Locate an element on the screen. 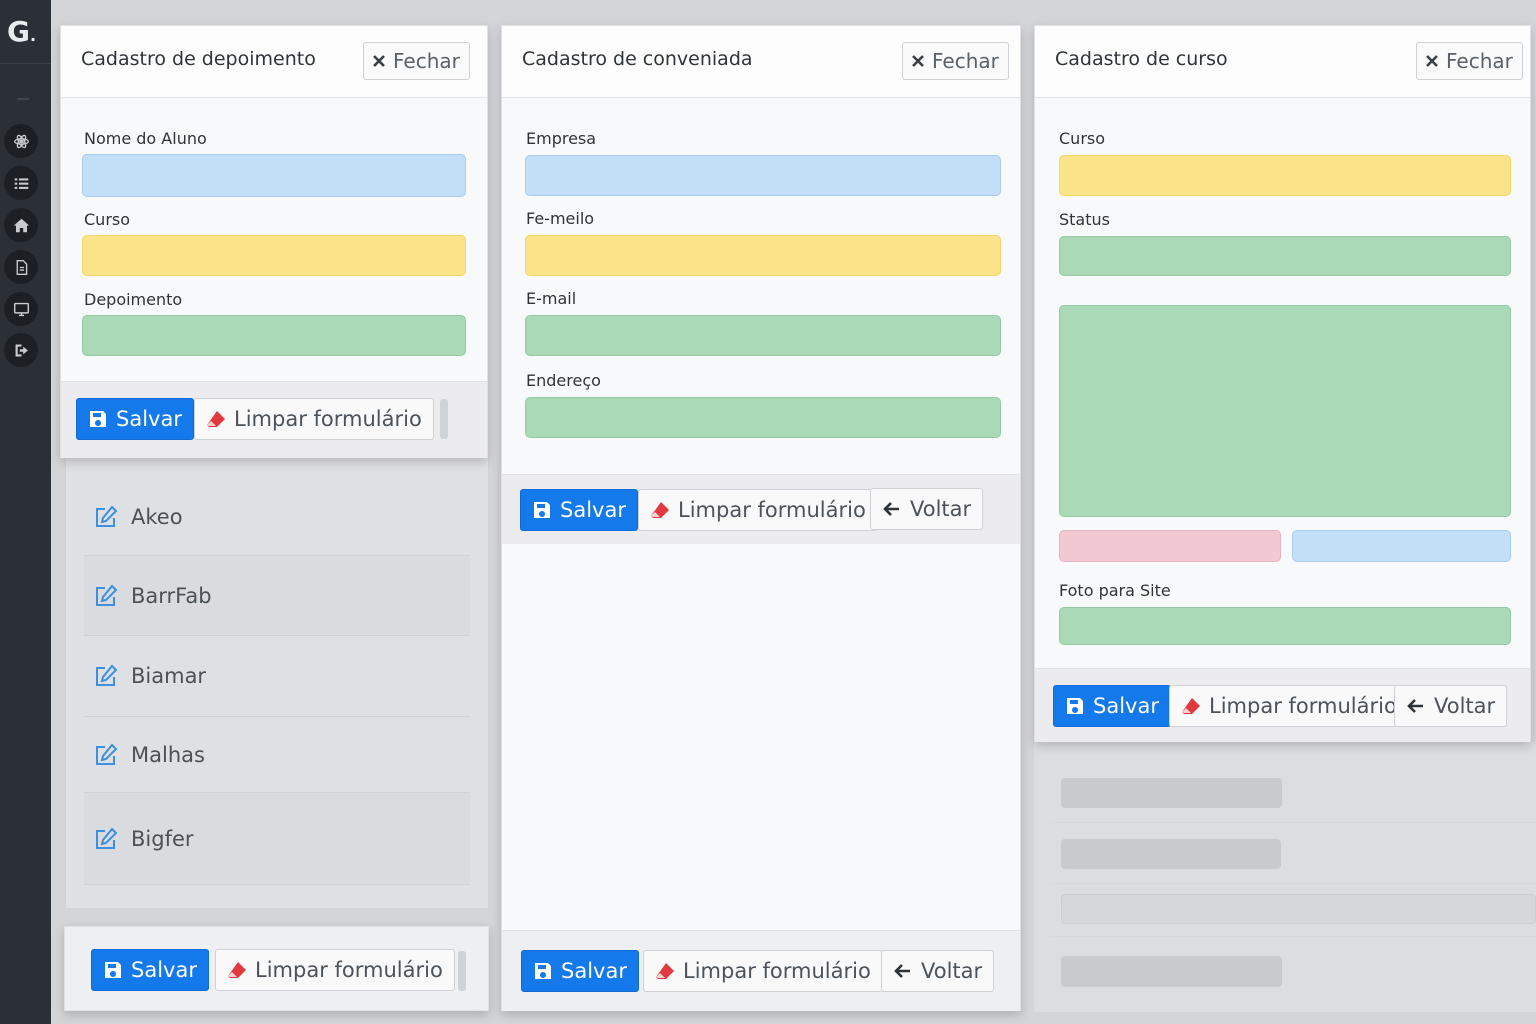 The image size is (1536, 1024). sidebar-item-sign-out is located at coordinates (21, 350).